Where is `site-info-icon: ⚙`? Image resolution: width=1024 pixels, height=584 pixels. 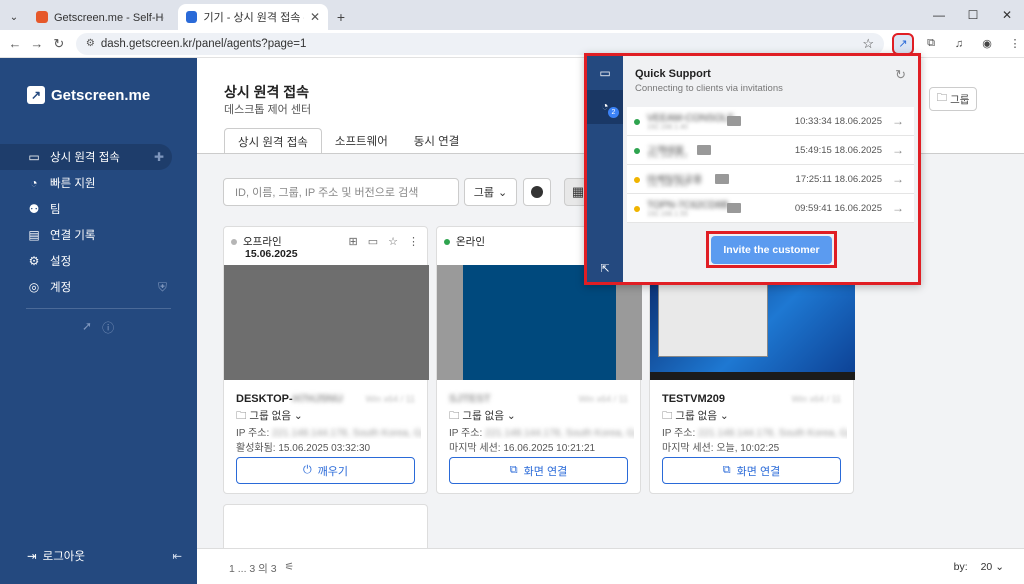
site-info-icon: ⚙ is located at coordinates (90, 43).